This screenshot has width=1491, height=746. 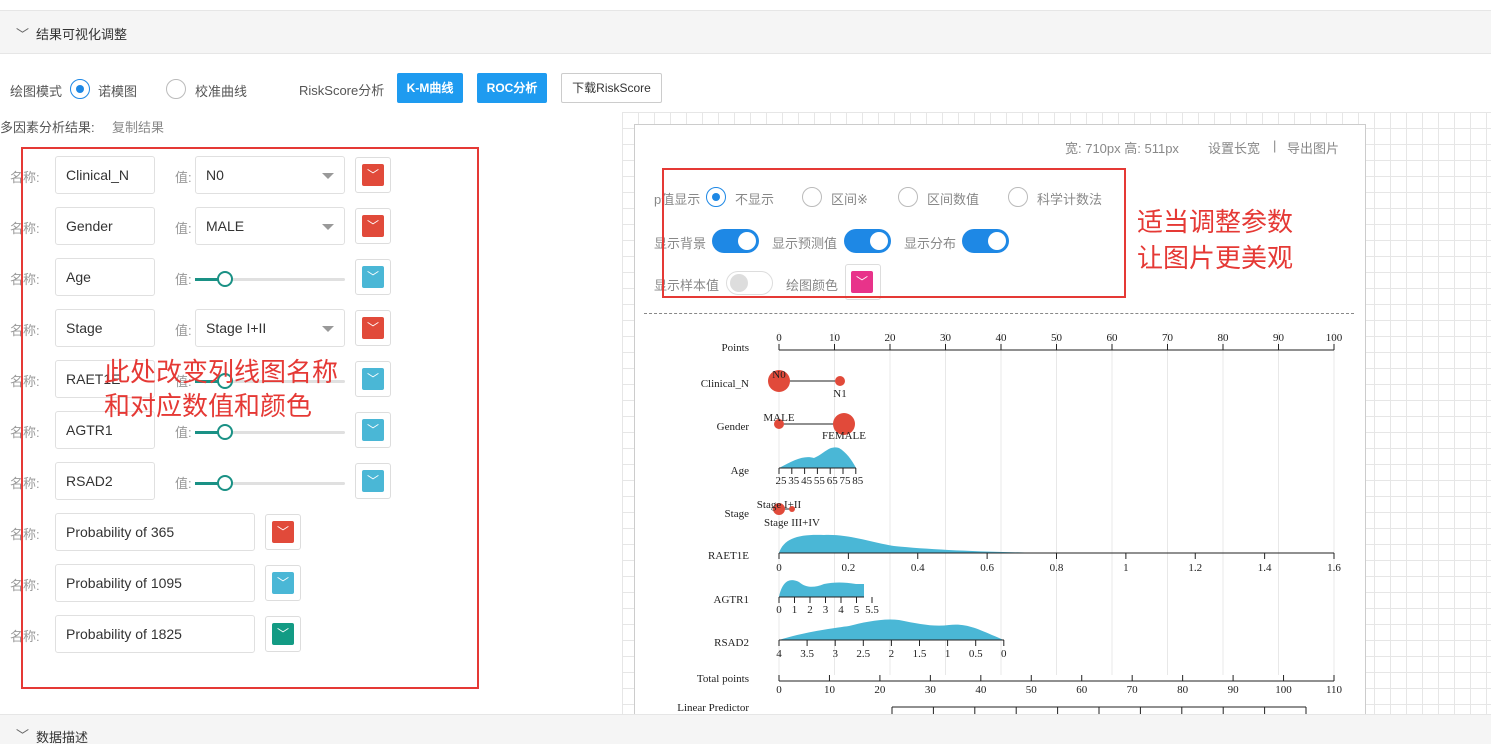 I want to click on tick-label: 0.4, so click(x=918, y=568).